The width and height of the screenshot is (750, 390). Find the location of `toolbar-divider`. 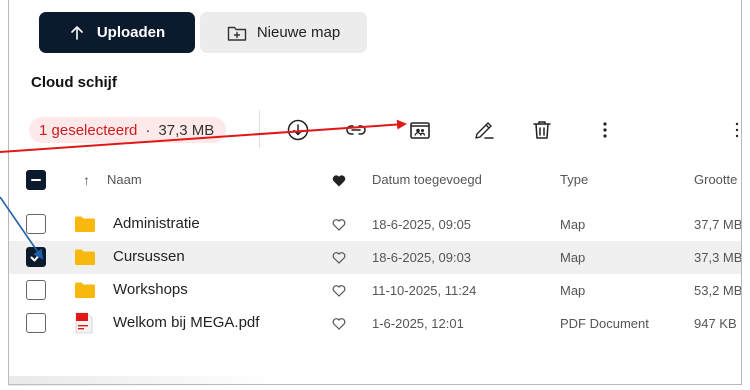

toolbar-divider is located at coordinates (259, 129).